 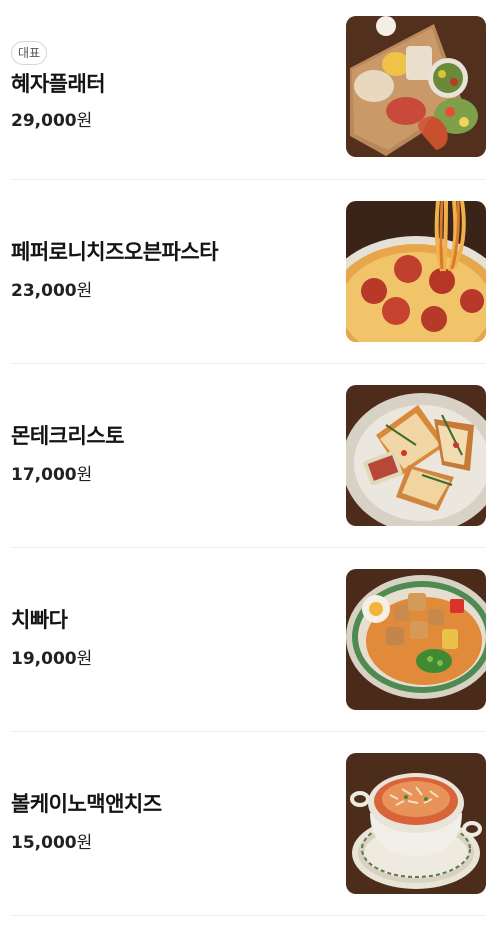 I want to click on menu-item-name: 페퍼로니치즈오븐파스타, so click(x=115, y=252).